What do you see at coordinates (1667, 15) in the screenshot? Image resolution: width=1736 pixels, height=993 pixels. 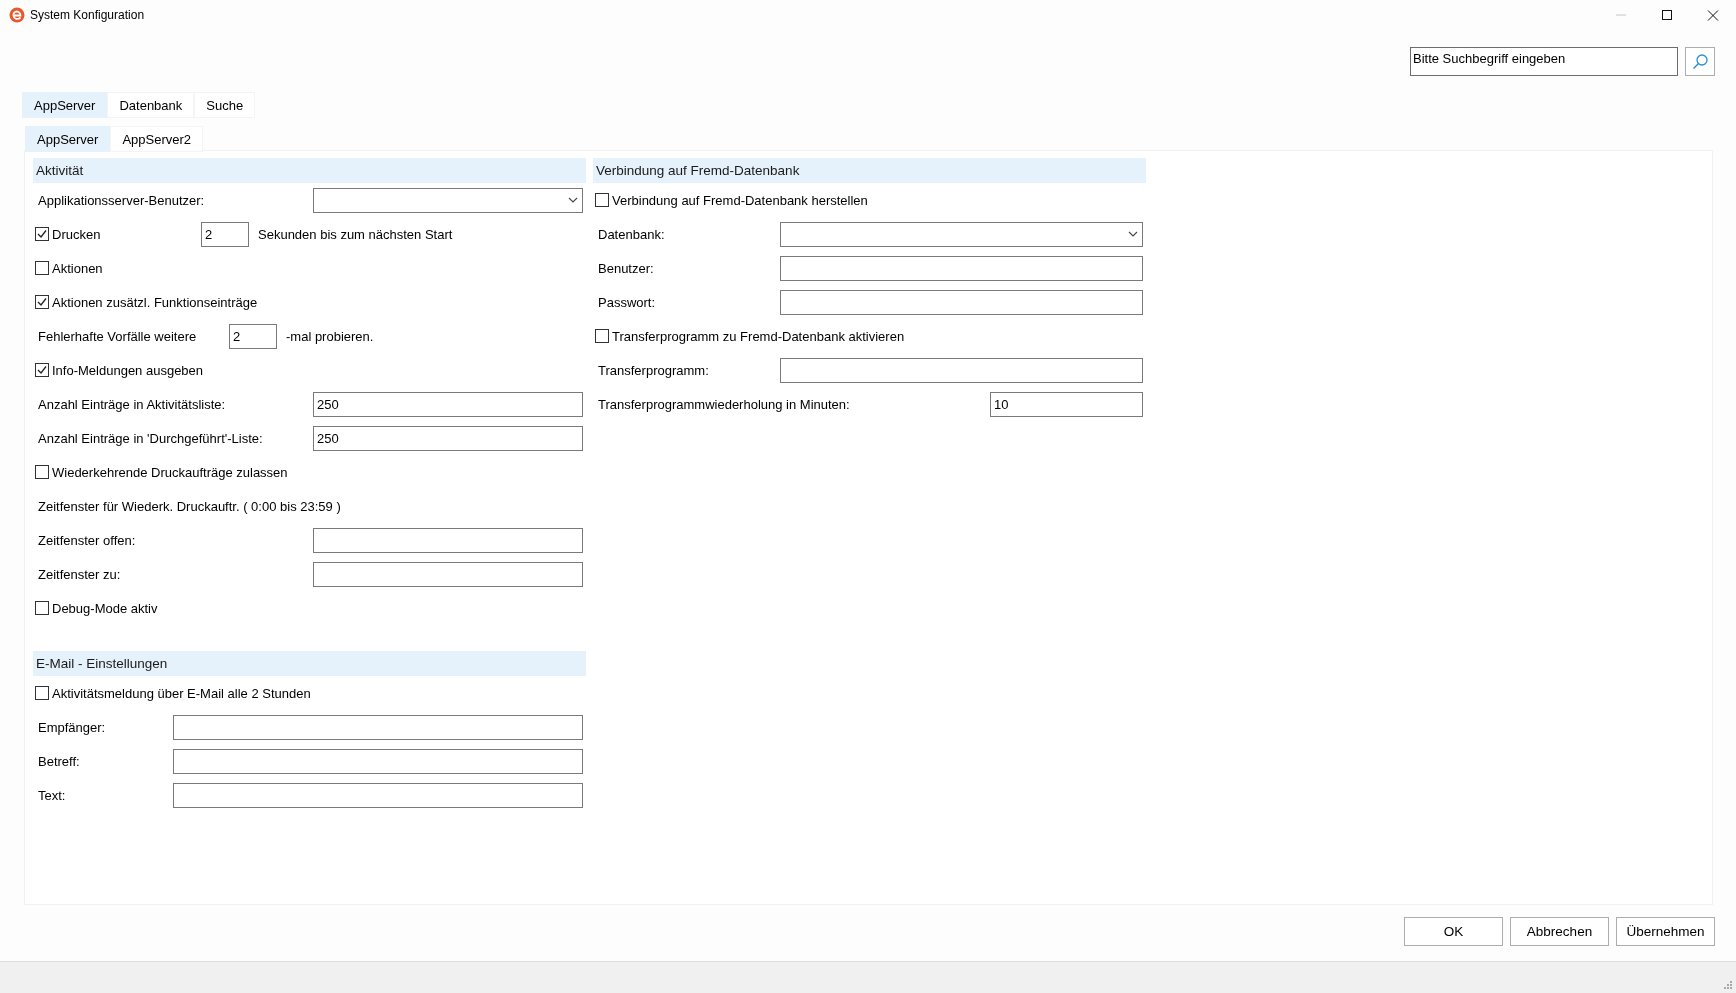 I see `maximize-icon` at bounding box center [1667, 15].